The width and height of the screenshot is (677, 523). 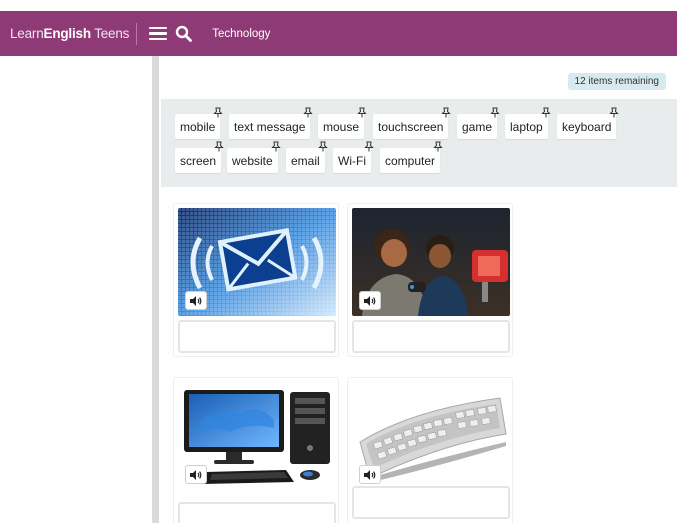 I want to click on word-chip-laptop: laptop, so click(x=528, y=123).